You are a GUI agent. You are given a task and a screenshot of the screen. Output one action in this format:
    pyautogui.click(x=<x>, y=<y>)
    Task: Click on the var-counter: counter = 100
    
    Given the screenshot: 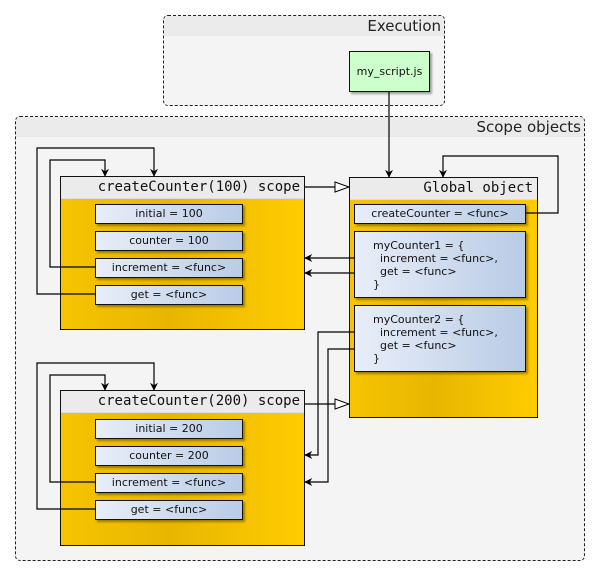 What is the action you would take?
    pyautogui.click(x=169, y=241)
    